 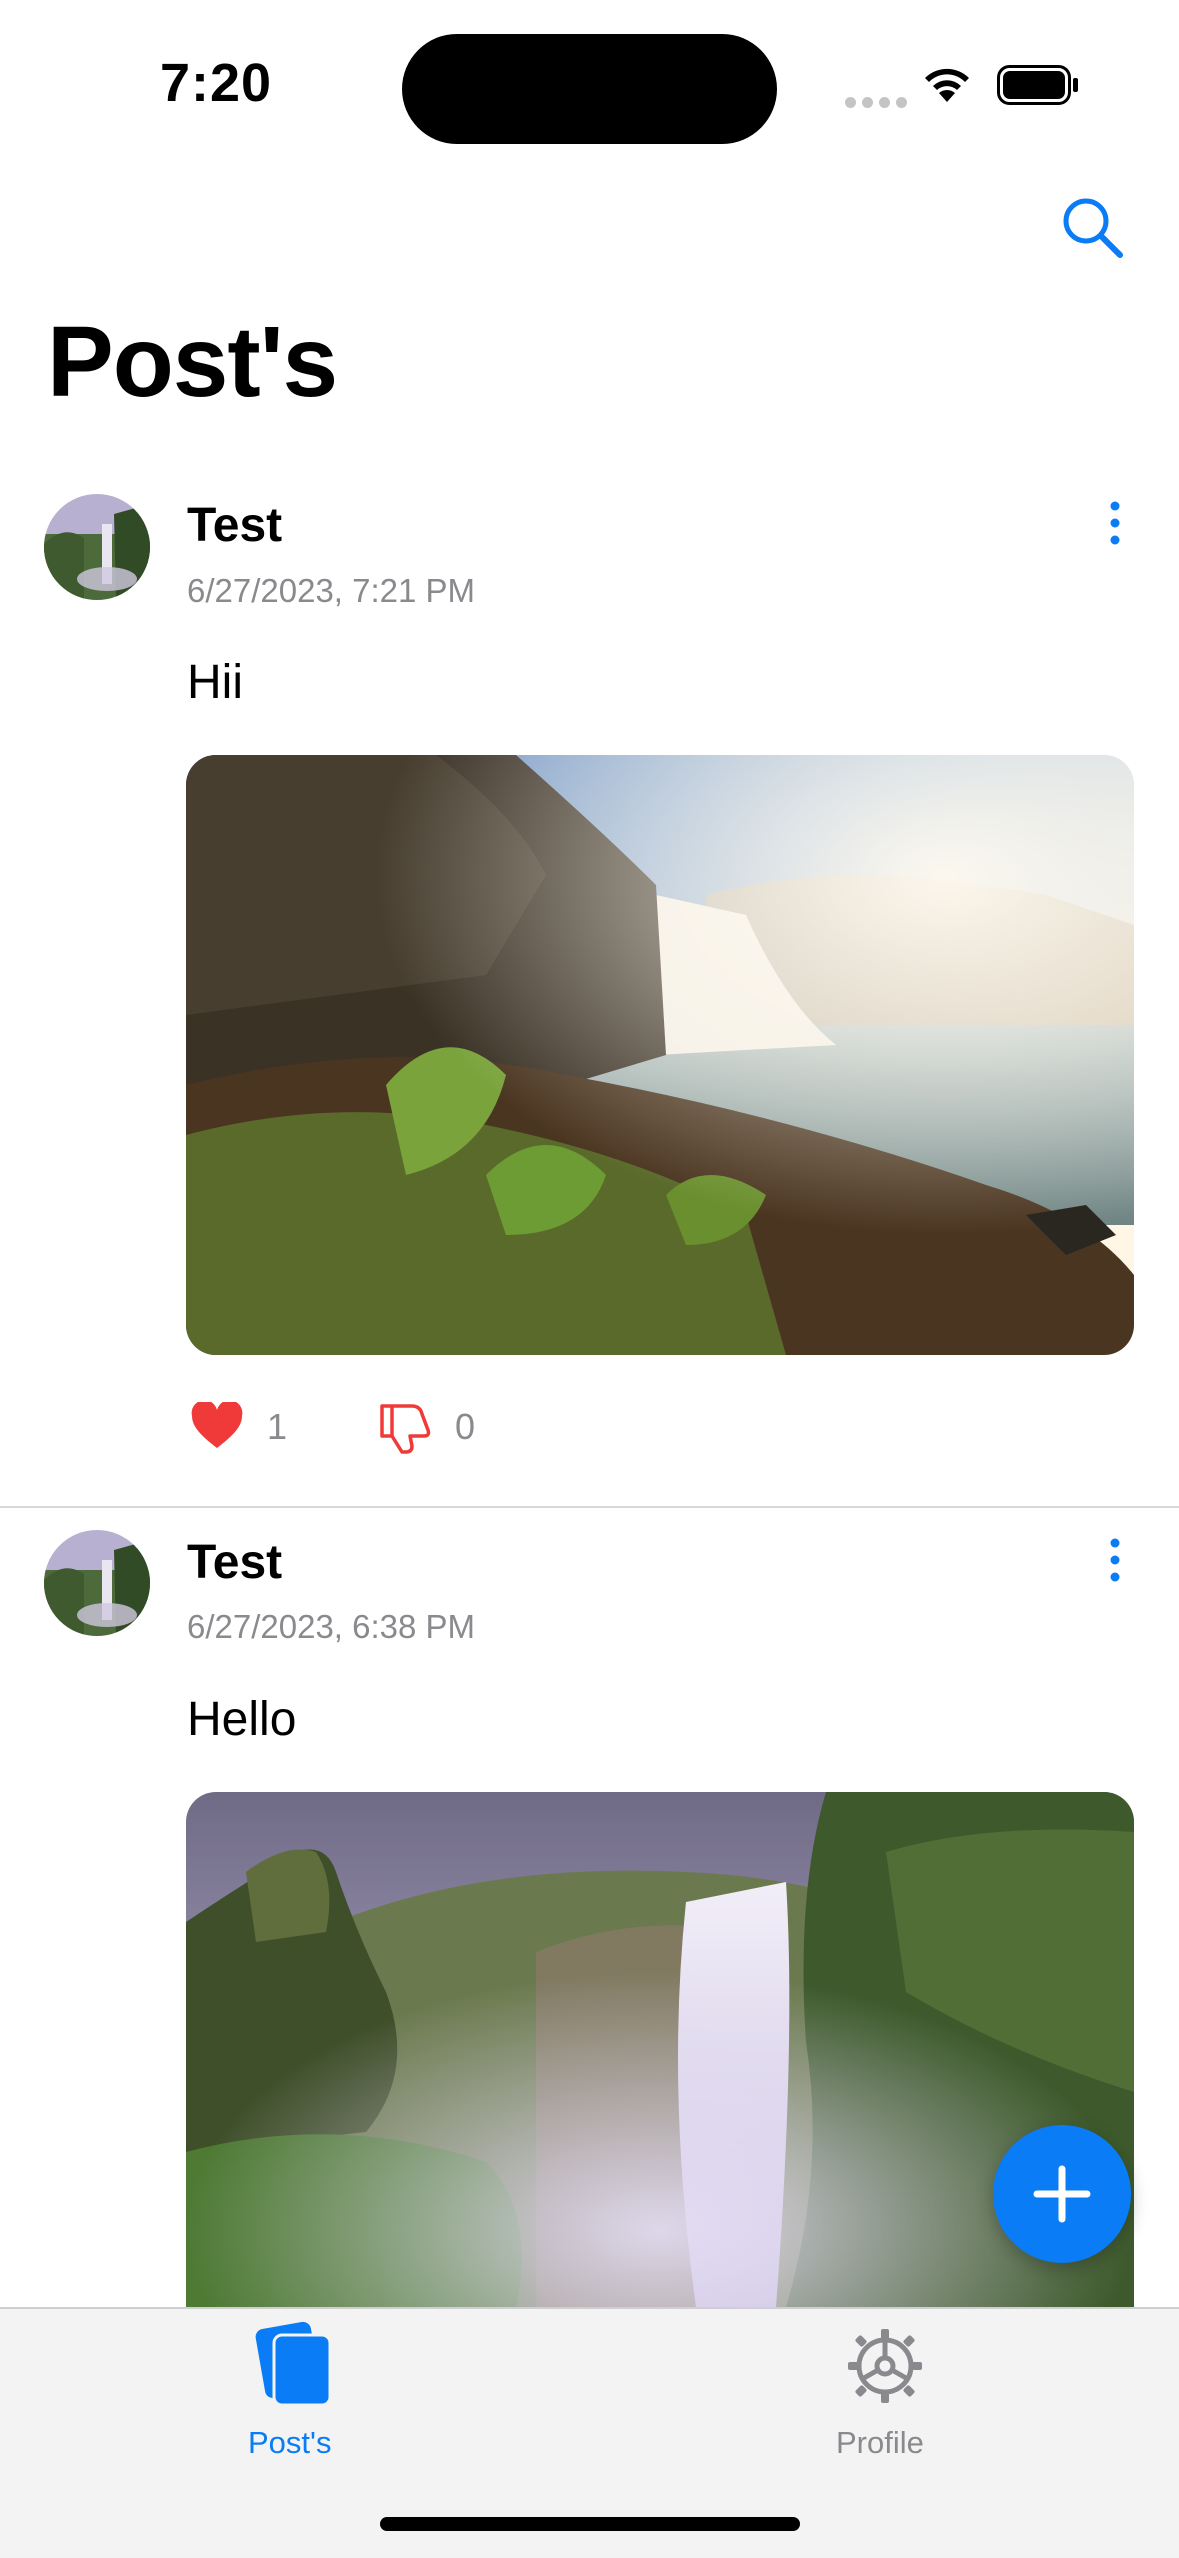 What do you see at coordinates (879, 104) in the screenshot?
I see `cellular-signal-icon` at bounding box center [879, 104].